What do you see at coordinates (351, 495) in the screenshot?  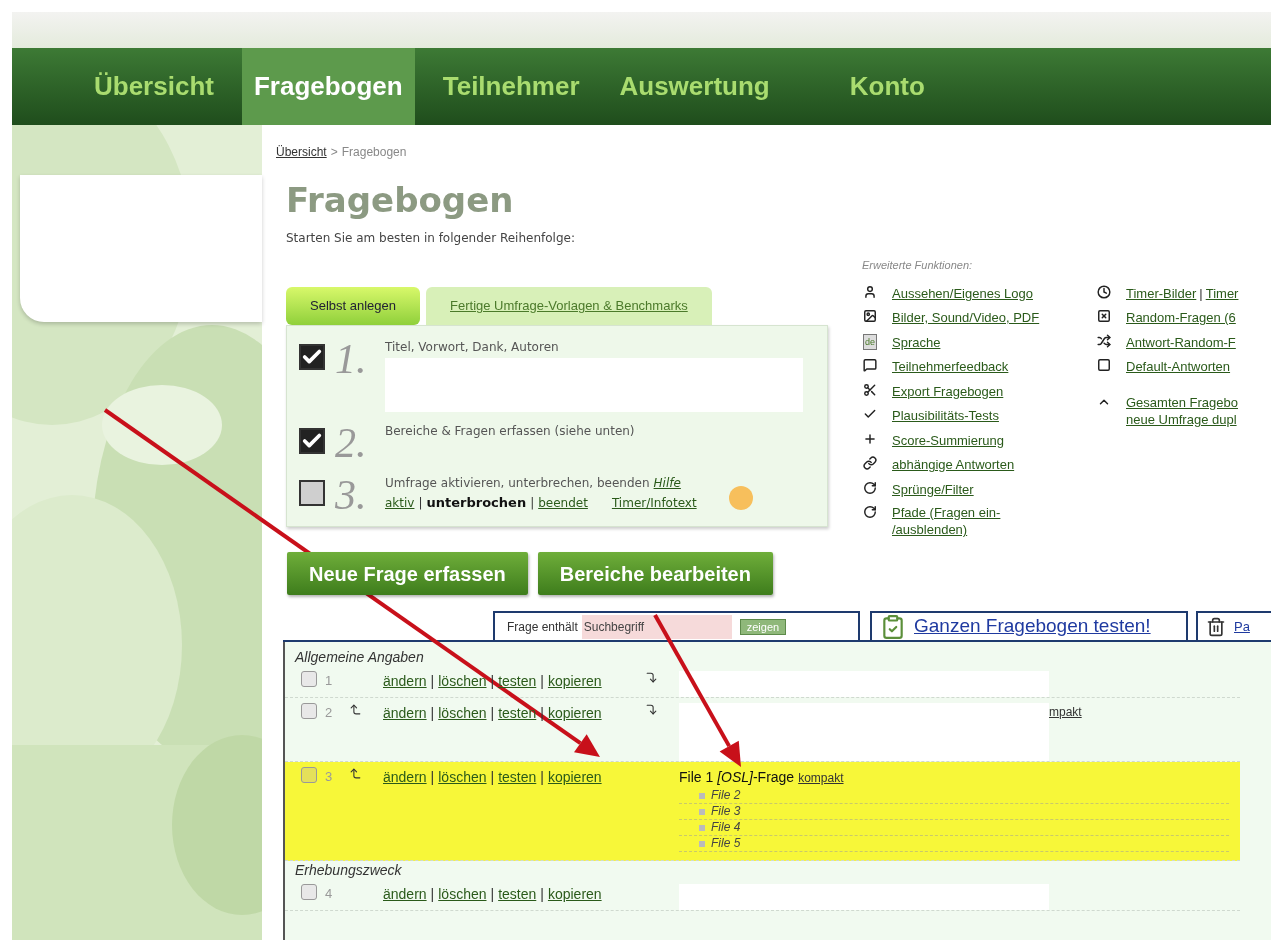 I see `step-number: 3.` at bounding box center [351, 495].